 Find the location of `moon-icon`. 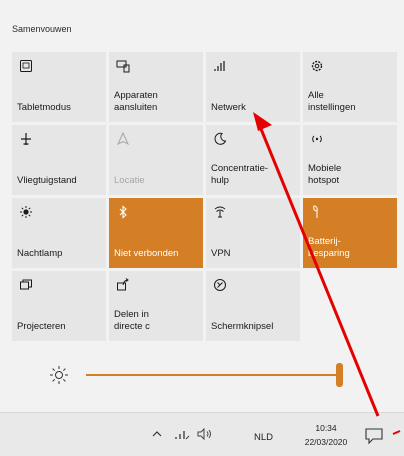

moon-icon is located at coordinates (220, 139).